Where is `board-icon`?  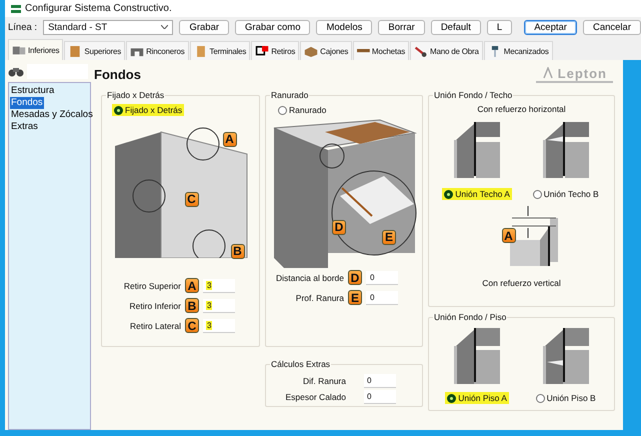 board-icon is located at coordinates (363, 51).